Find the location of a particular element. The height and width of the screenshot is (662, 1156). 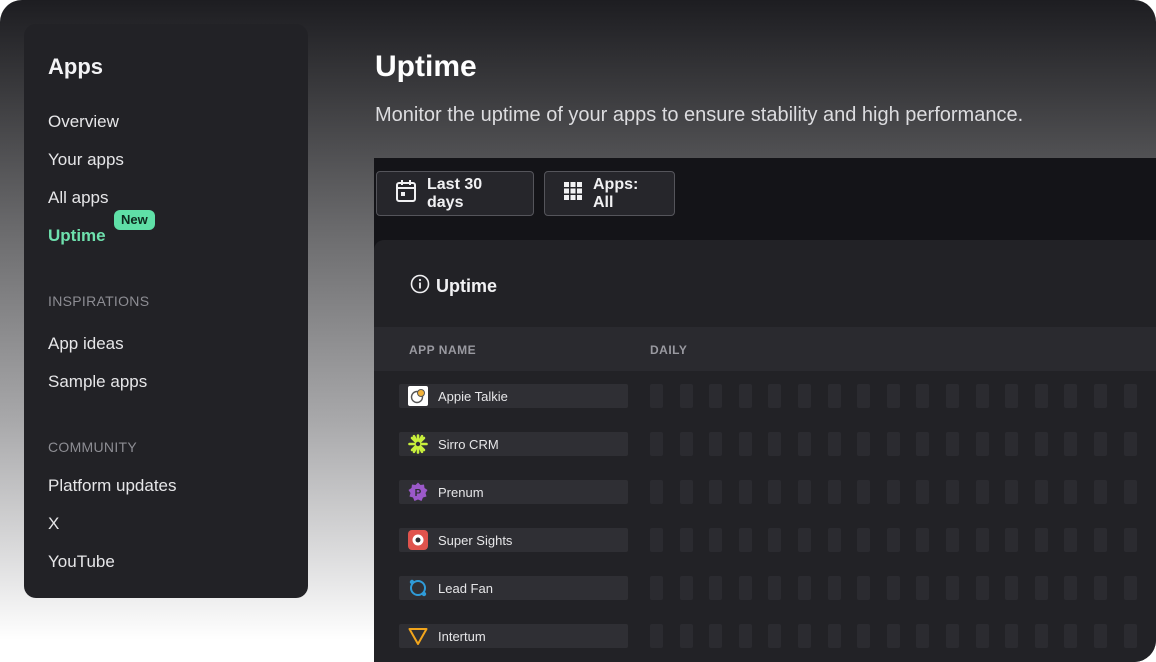

new-badge: New is located at coordinates (134, 220).